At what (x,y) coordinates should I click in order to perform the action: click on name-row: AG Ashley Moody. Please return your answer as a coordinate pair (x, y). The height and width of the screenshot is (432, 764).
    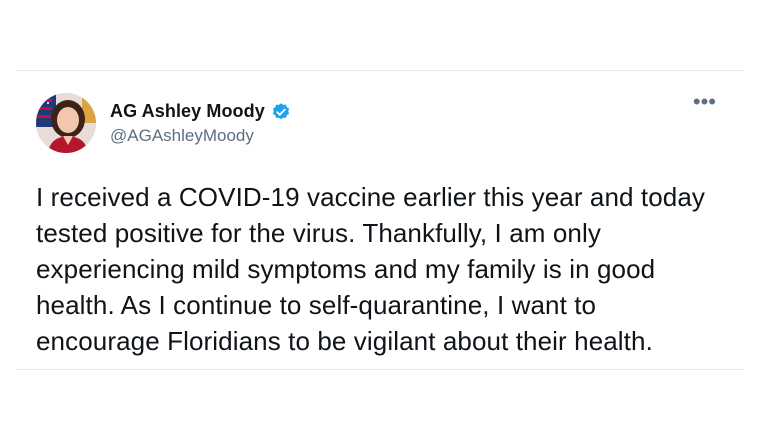
    Looking at the image, I should click on (200, 111).